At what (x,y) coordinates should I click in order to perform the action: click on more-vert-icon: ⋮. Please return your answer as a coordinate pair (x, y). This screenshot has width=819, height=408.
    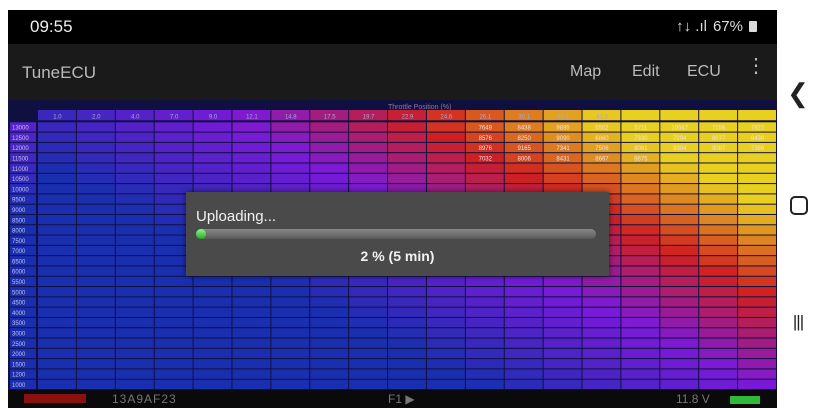
    Looking at the image, I should click on (756, 66).